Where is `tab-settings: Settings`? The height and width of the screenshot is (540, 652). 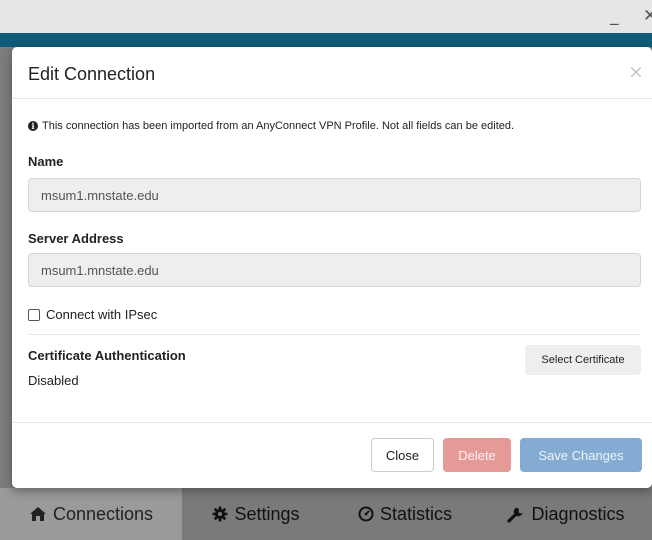 tab-settings: Settings is located at coordinates (256, 514).